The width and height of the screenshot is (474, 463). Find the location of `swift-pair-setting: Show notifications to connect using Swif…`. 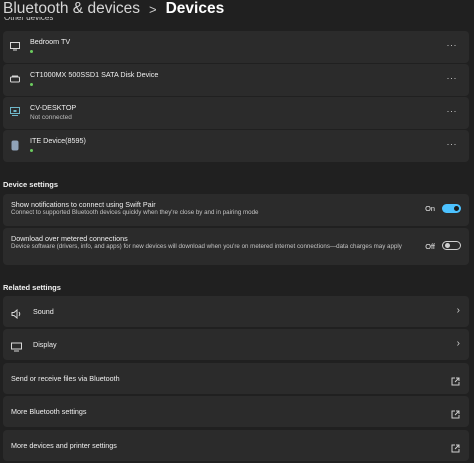

swift-pair-setting: Show notifications to connect using Swif… is located at coordinates (236, 210).